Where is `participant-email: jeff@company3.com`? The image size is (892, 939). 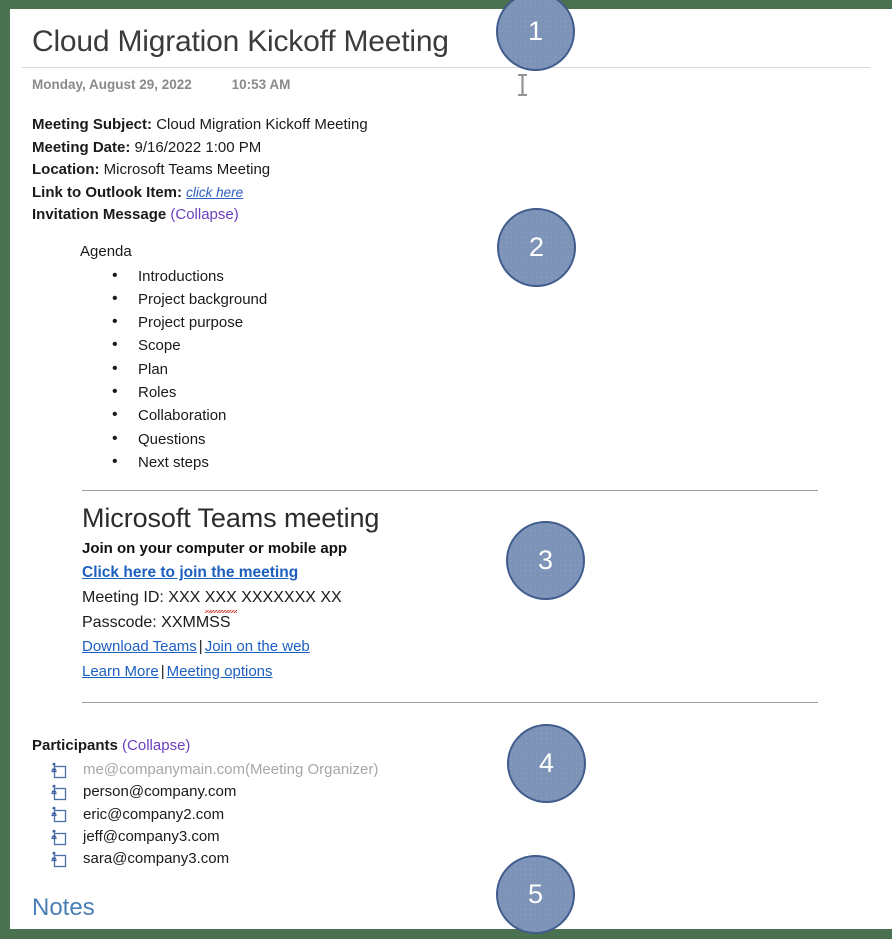
participant-email: jeff@company3.com is located at coordinates (151, 837).